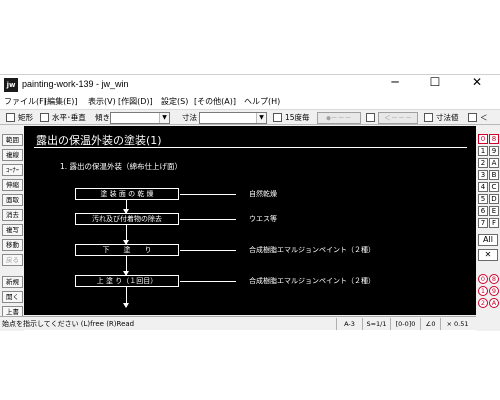 This screenshot has width=500, height=400. I want to click on undo-button: 戻る, so click(12, 260).